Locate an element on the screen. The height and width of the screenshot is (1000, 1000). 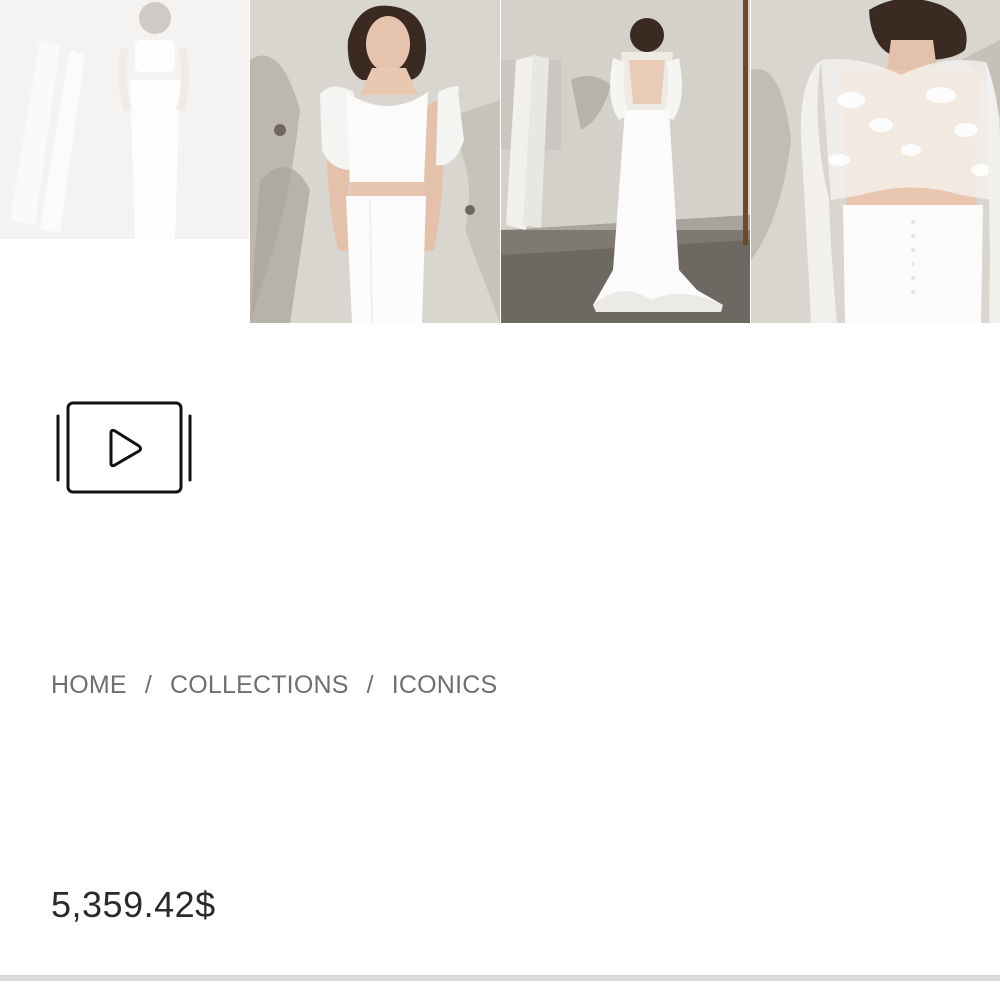
bridal-photo-front is located at coordinates (375, 161).